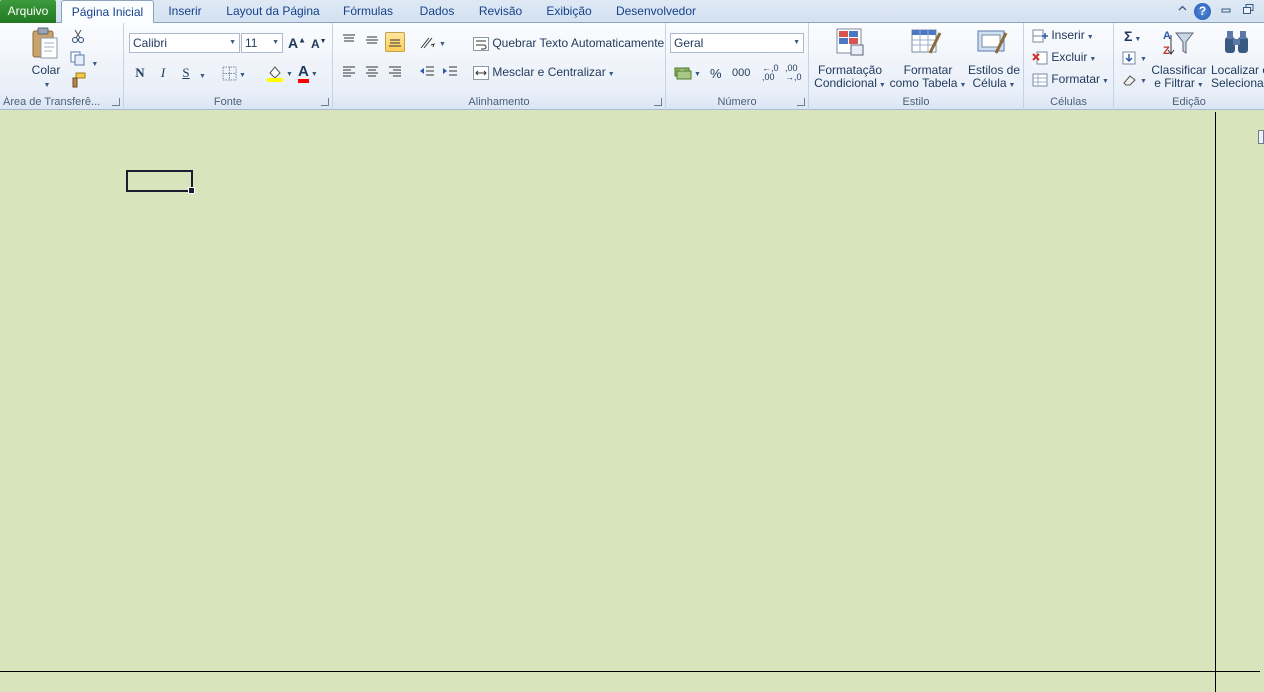 This screenshot has width=1264, height=692. I want to click on font-size-select: 11 ▼, so click(262, 43).